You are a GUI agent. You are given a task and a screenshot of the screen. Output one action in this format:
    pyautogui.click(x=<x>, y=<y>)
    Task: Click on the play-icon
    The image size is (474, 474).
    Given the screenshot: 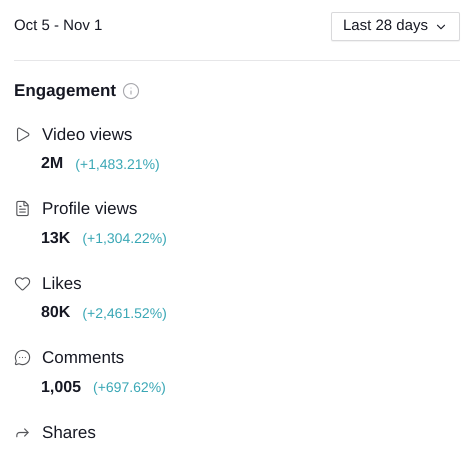 What is the action you would take?
    pyautogui.click(x=22, y=134)
    